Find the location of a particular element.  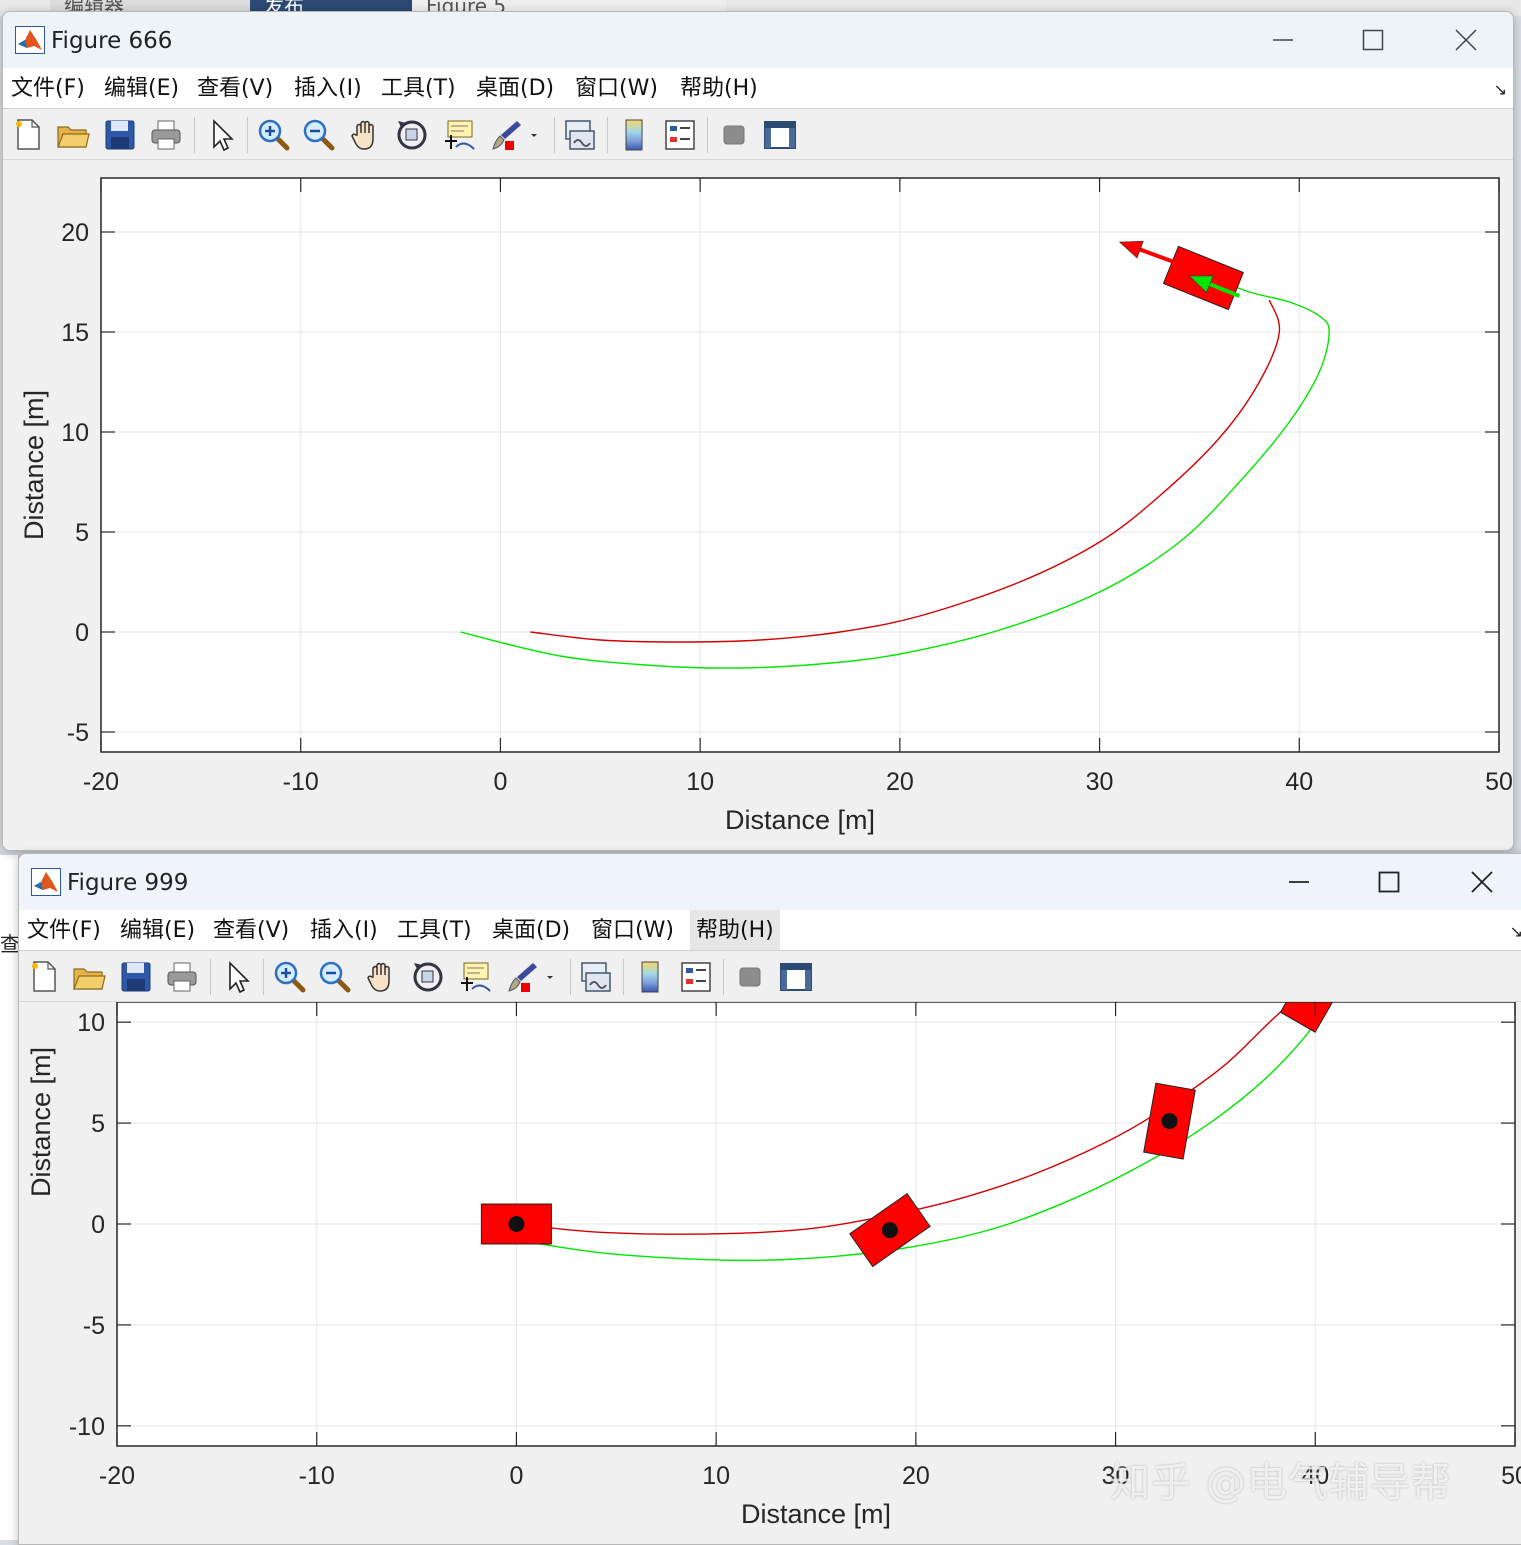

matlab-logo-icon is located at coordinates (46, 882).